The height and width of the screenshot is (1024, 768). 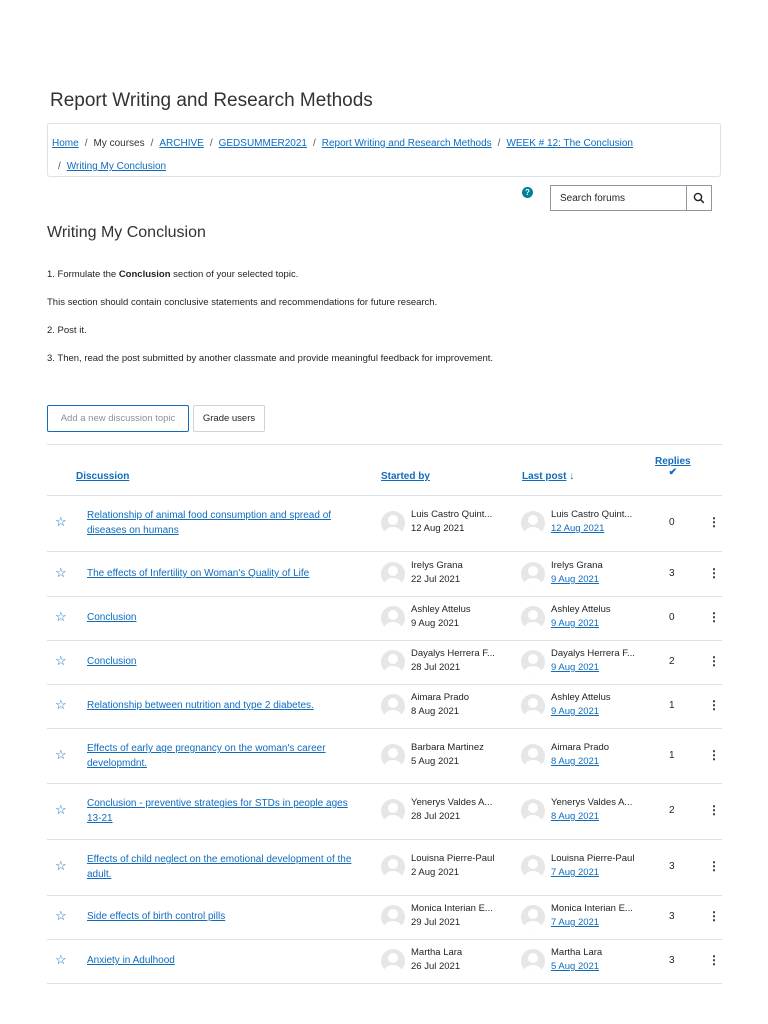 What do you see at coordinates (435, 711) in the screenshot?
I see `started-date: 8 Aug 2021` at bounding box center [435, 711].